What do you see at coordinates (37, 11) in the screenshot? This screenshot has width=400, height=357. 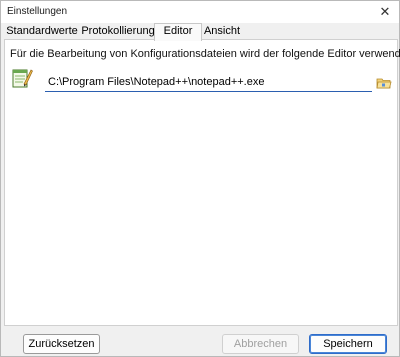 I see `window-title: Einstellungen` at bounding box center [37, 11].